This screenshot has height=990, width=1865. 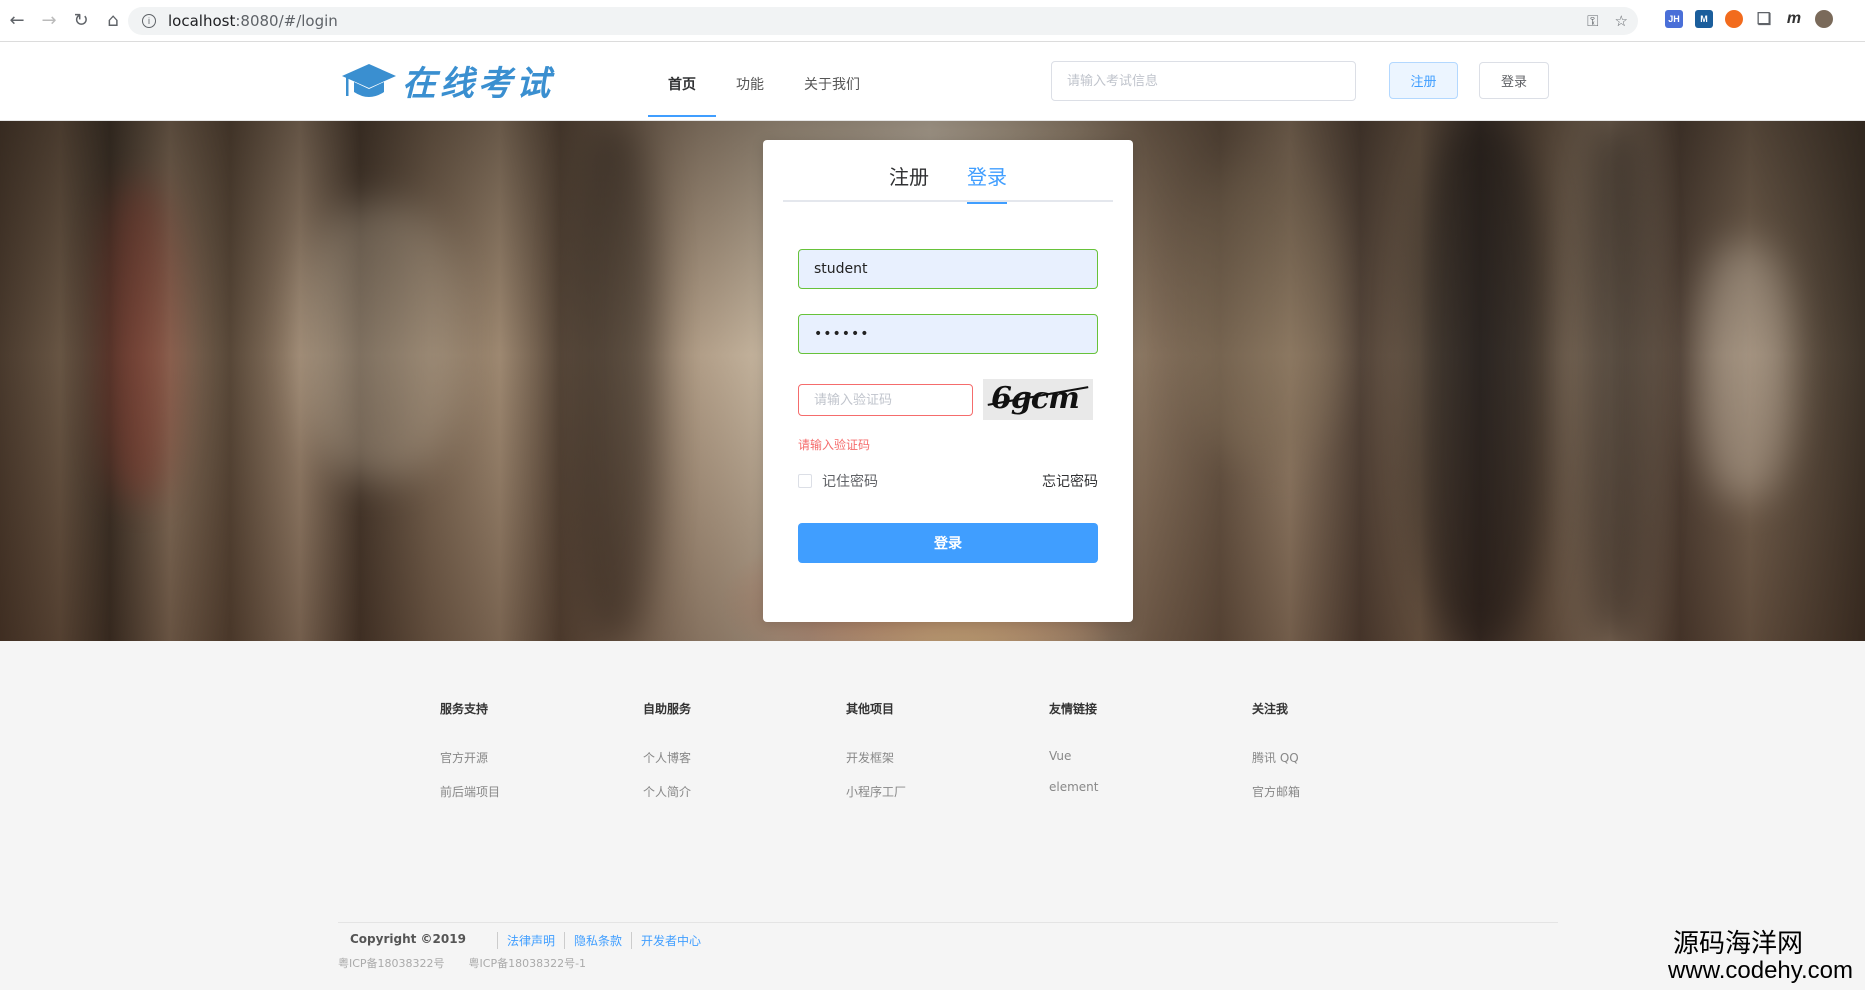 What do you see at coordinates (391, 963) in the screenshot?
I see `icp-record: 粤ICP备18038322号` at bounding box center [391, 963].